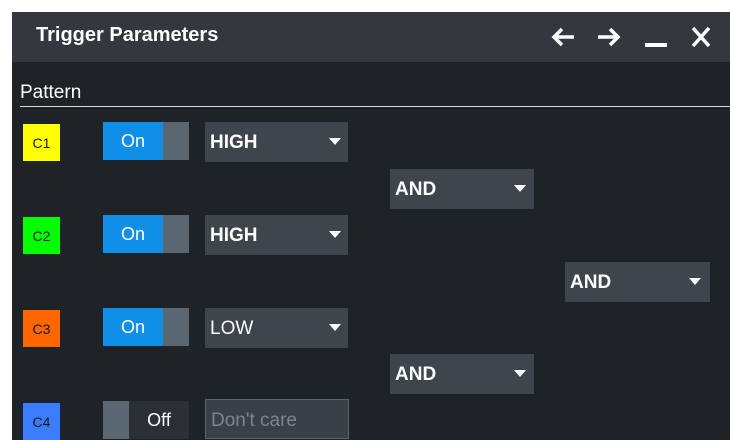 Image resolution: width=730 pixels, height=440 pixels. I want to click on toggle-c2-label: On, so click(133, 234).